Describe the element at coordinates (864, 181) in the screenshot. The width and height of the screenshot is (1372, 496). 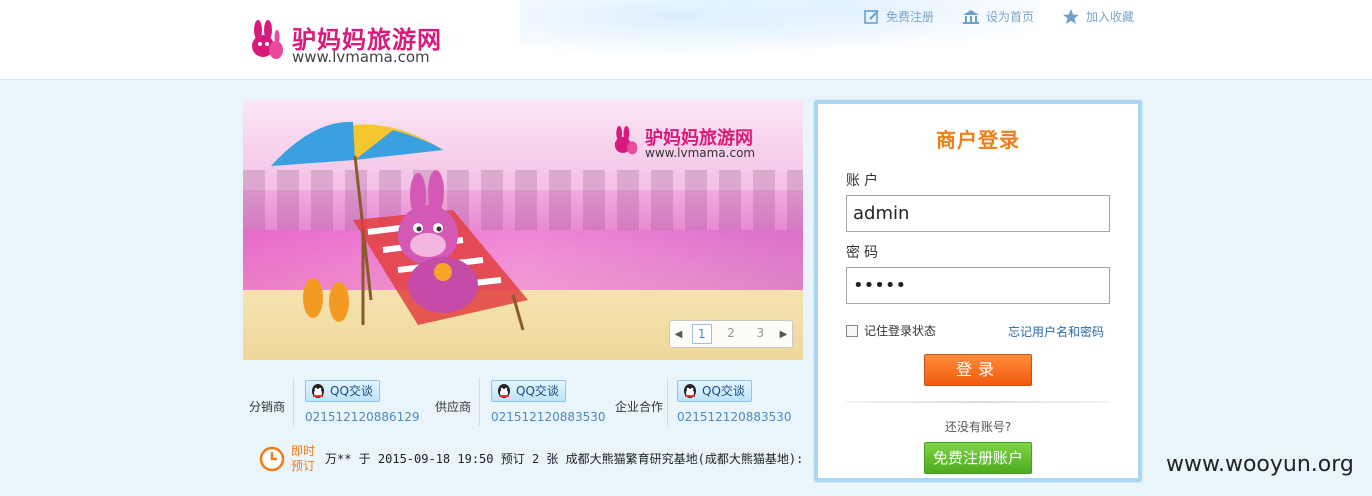
I see `account-label: 账户` at that location.